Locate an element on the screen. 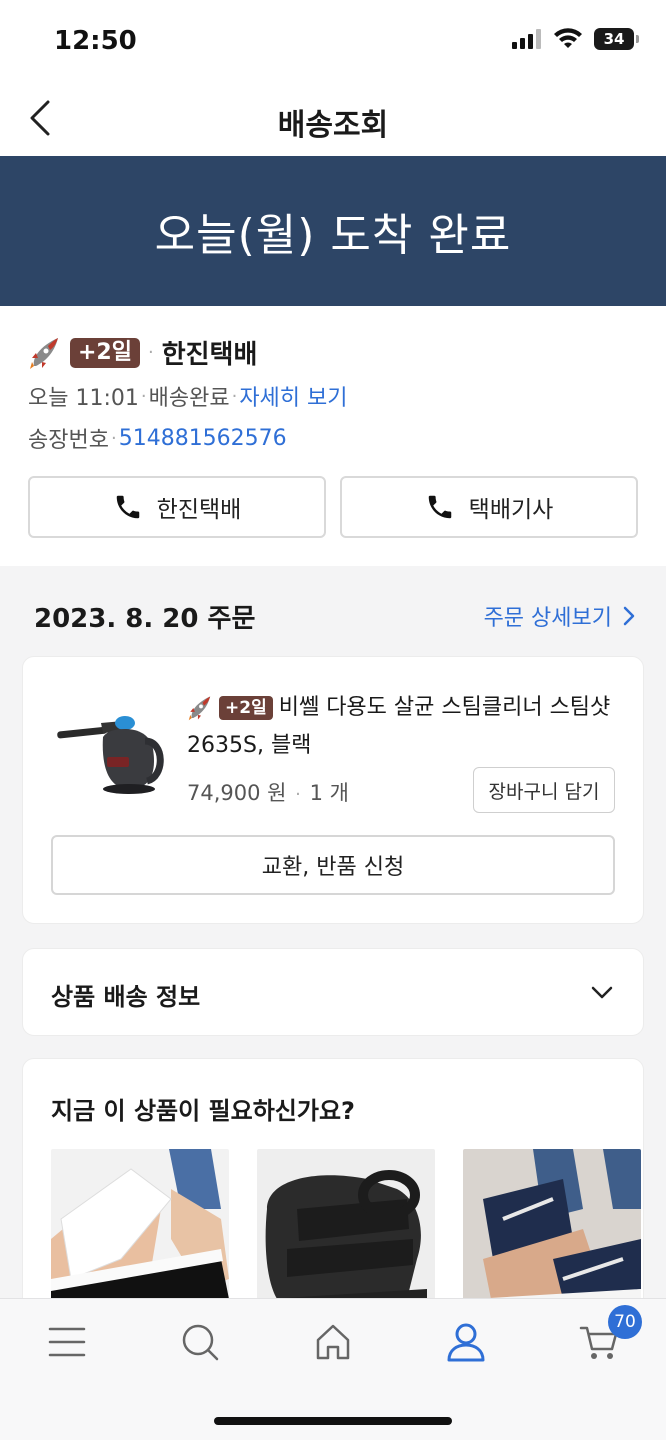  user-icon is located at coordinates (466, 1342).